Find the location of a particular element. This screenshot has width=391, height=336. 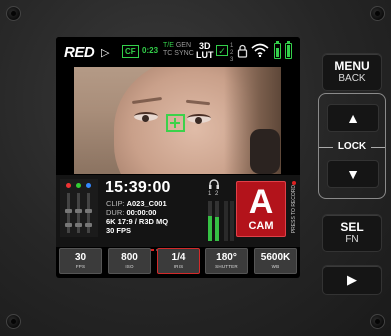

audio-channel-label: 1 is located at coordinates (210, 194).